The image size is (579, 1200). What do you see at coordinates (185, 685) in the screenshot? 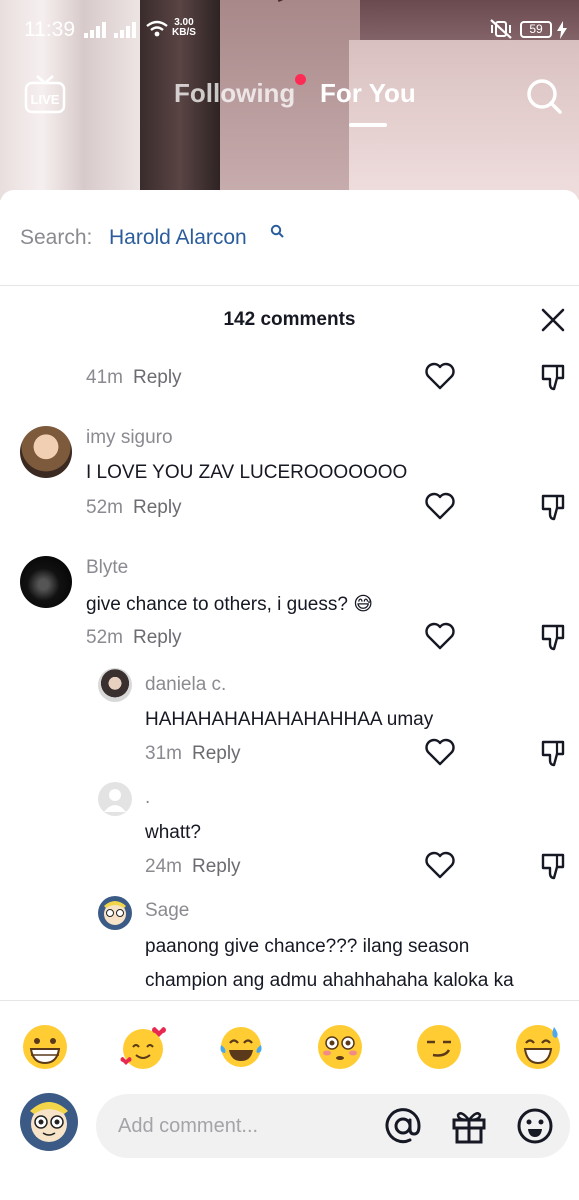
I see `reply-author: daniela c.` at bounding box center [185, 685].